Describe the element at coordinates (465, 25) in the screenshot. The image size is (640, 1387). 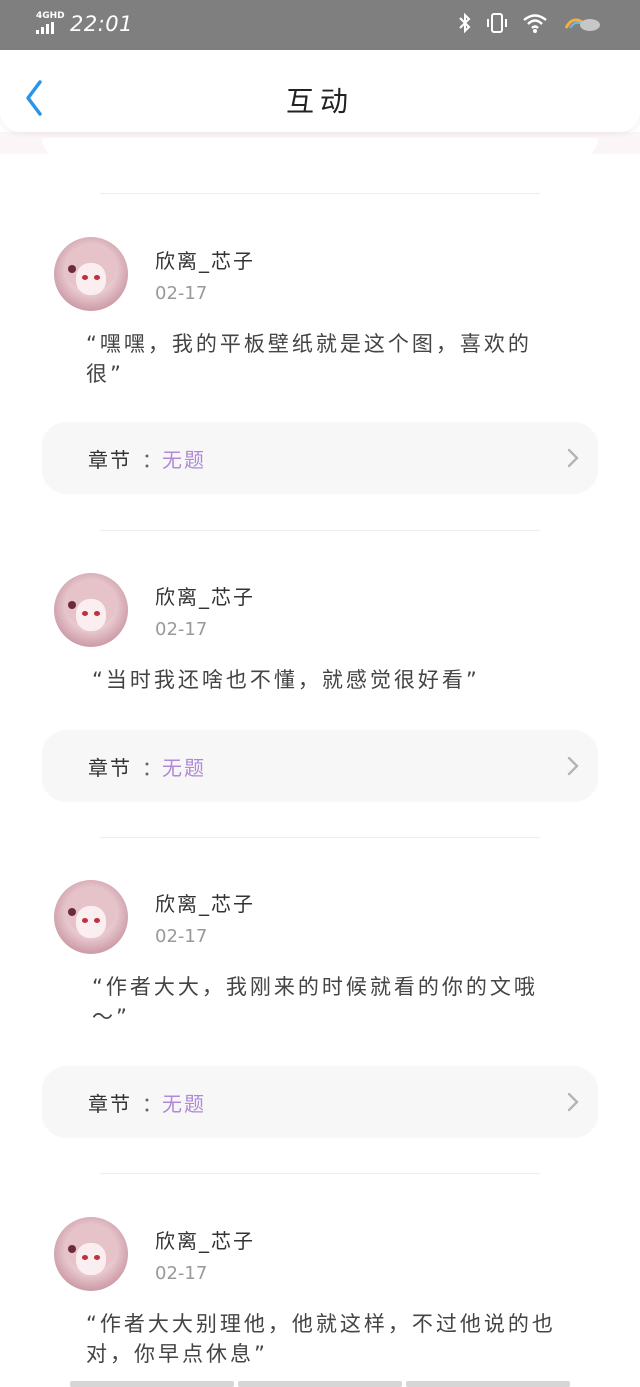
I see `bluetooth-icon` at that location.